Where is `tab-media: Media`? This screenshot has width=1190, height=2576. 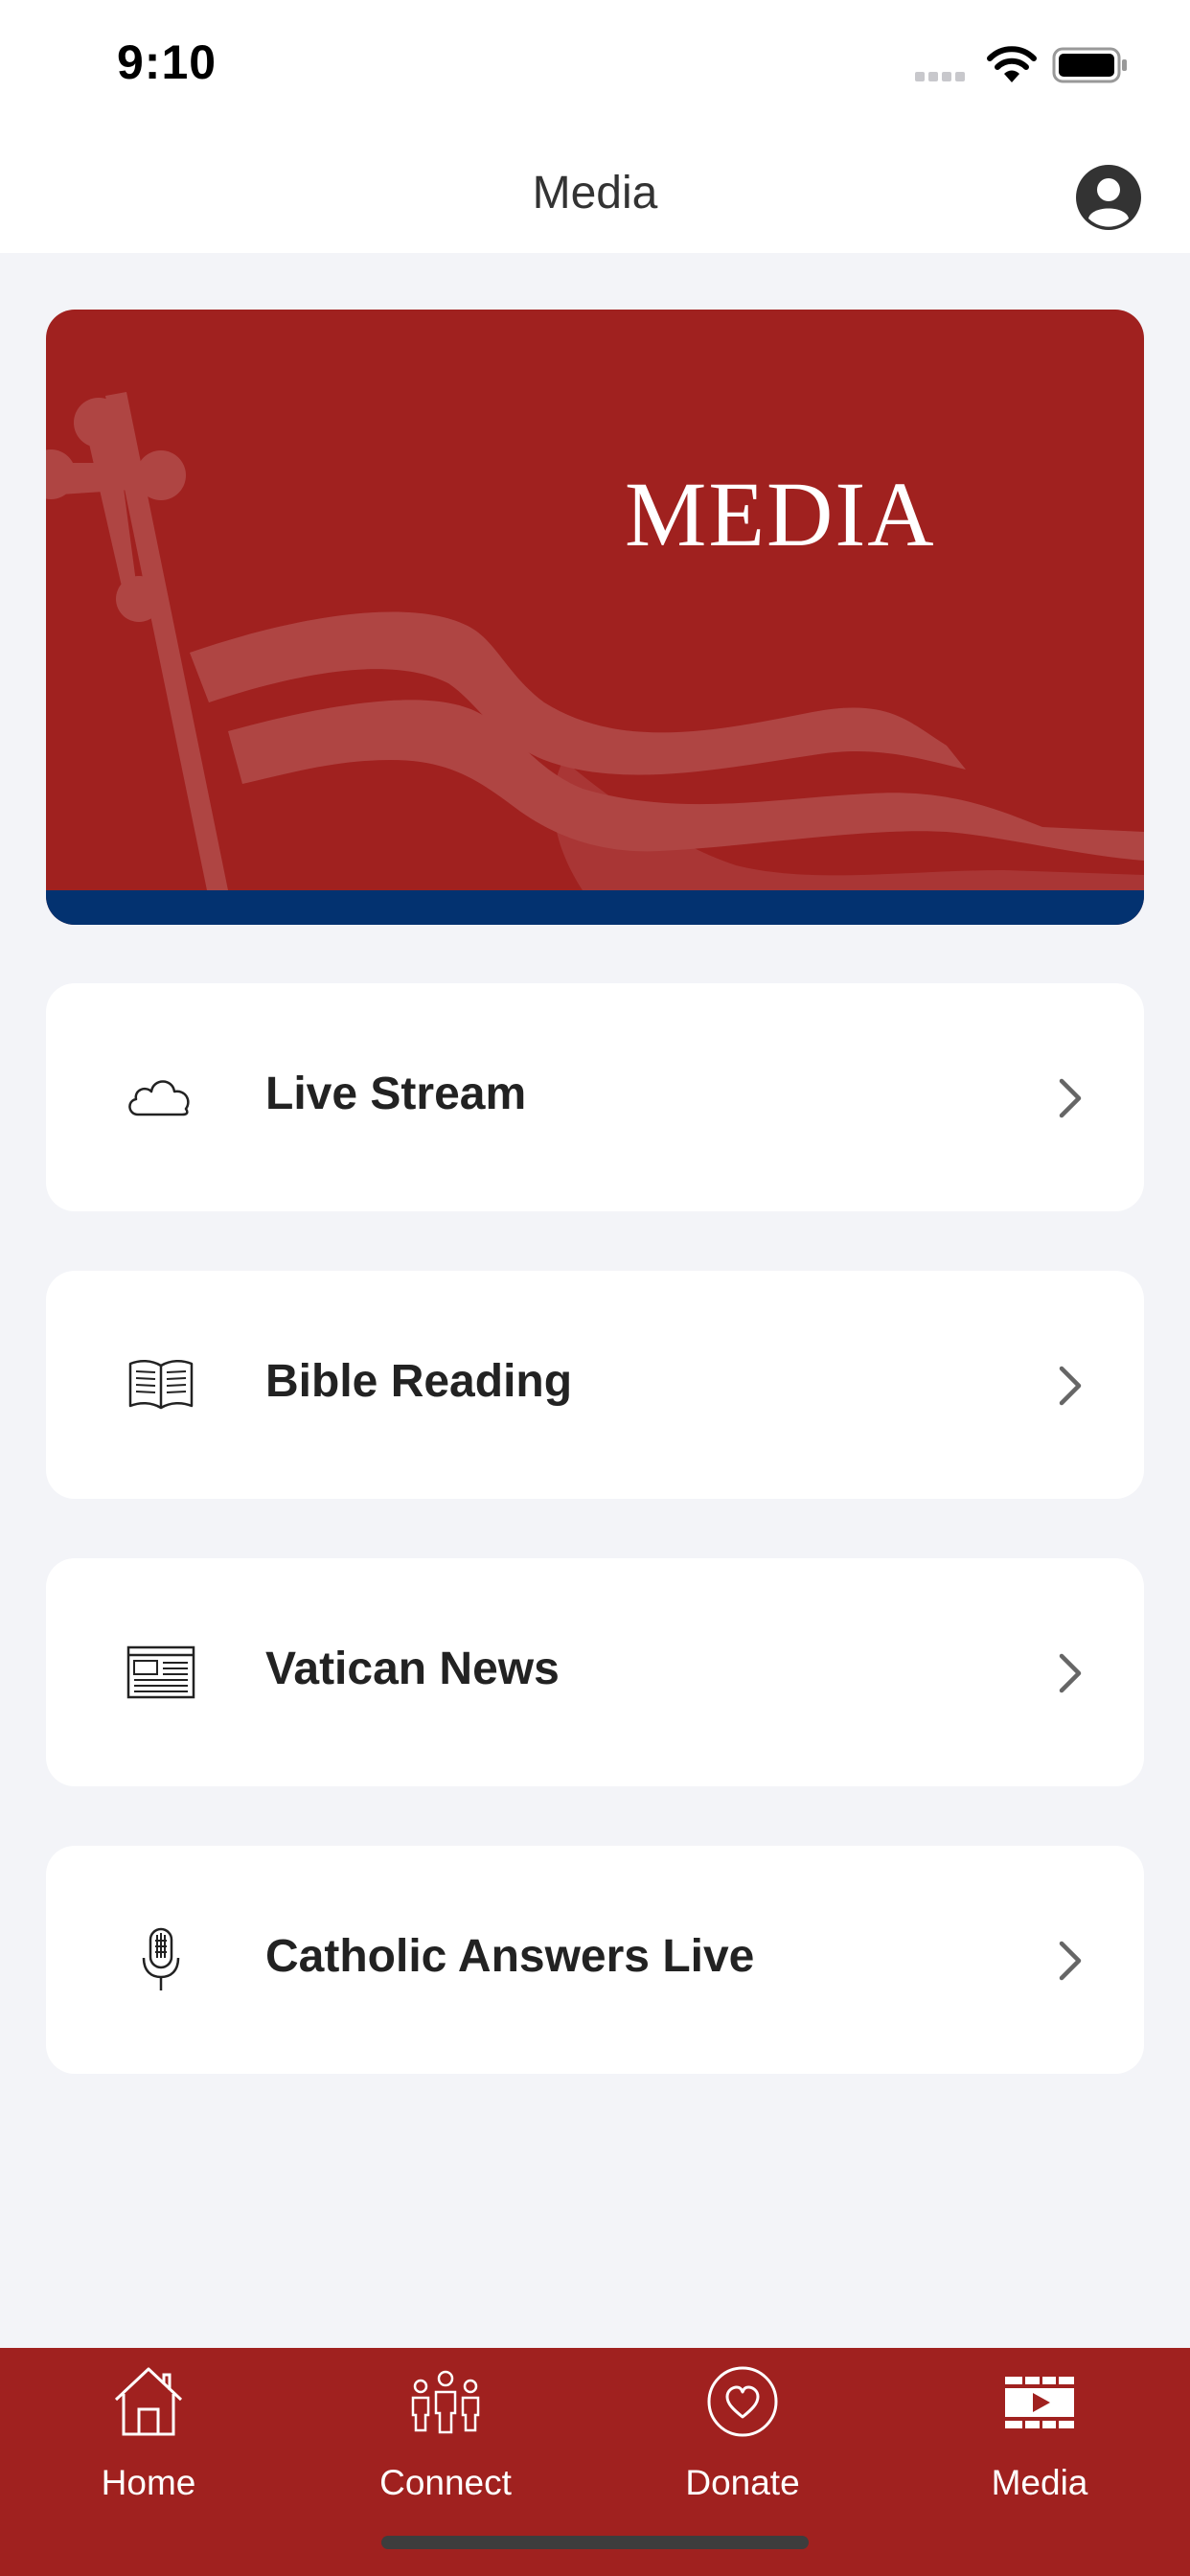 tab-media: Media is located at coordinates (1039, 2462).